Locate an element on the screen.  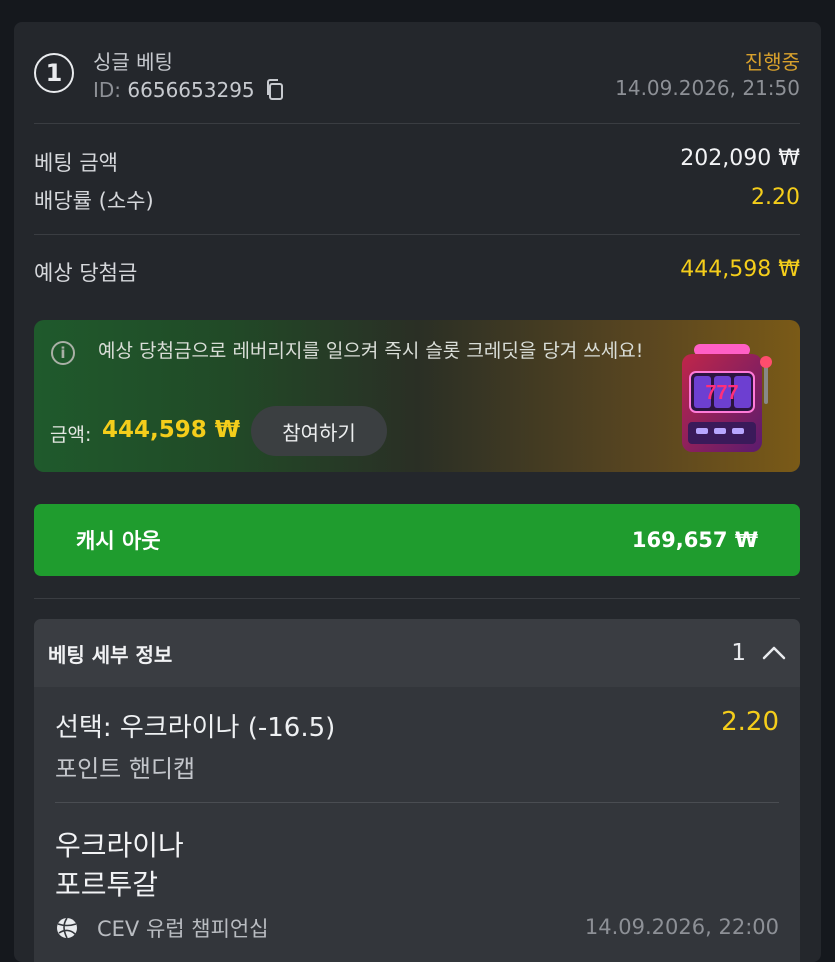
bet-details-title: 베팅 세부 정보 is located at coordinates (110, 654).